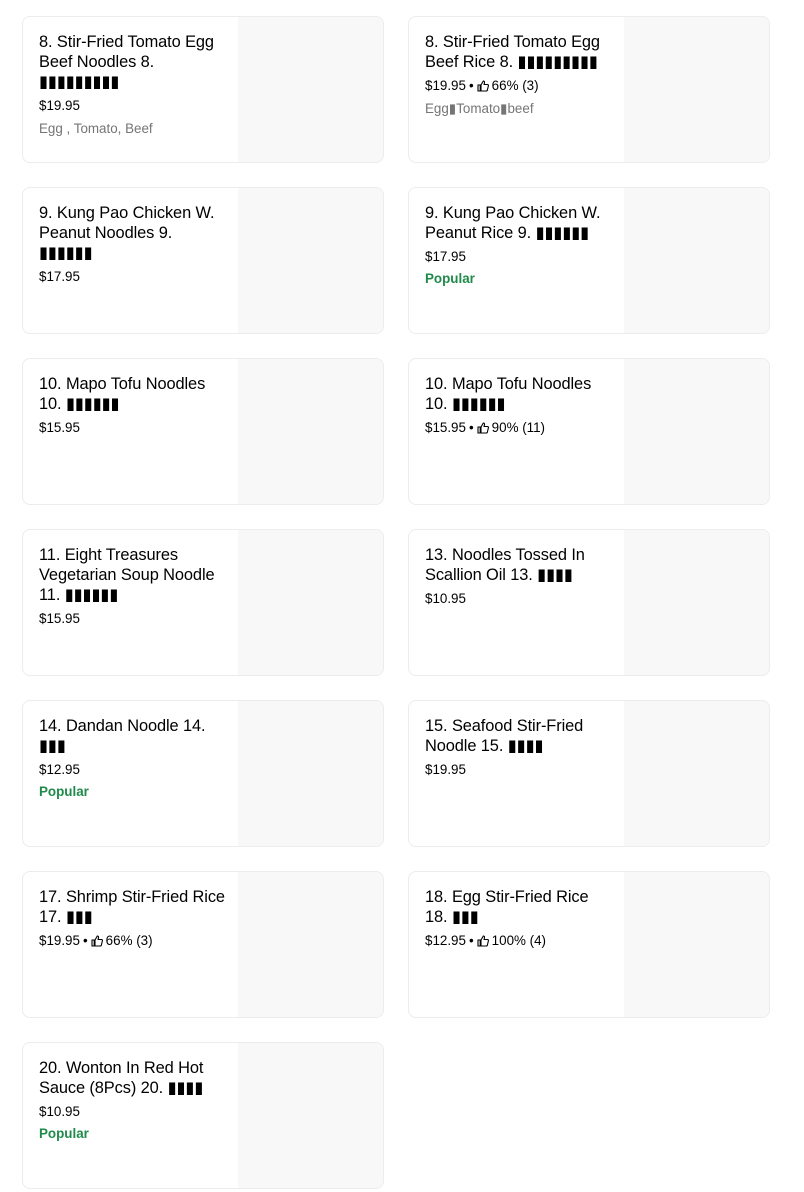  What do you see at coordinates (96, 128) in the screenshot?
I see `menu-item-description: Egg , Tomato, Beef` at bounding box center [96, 128].